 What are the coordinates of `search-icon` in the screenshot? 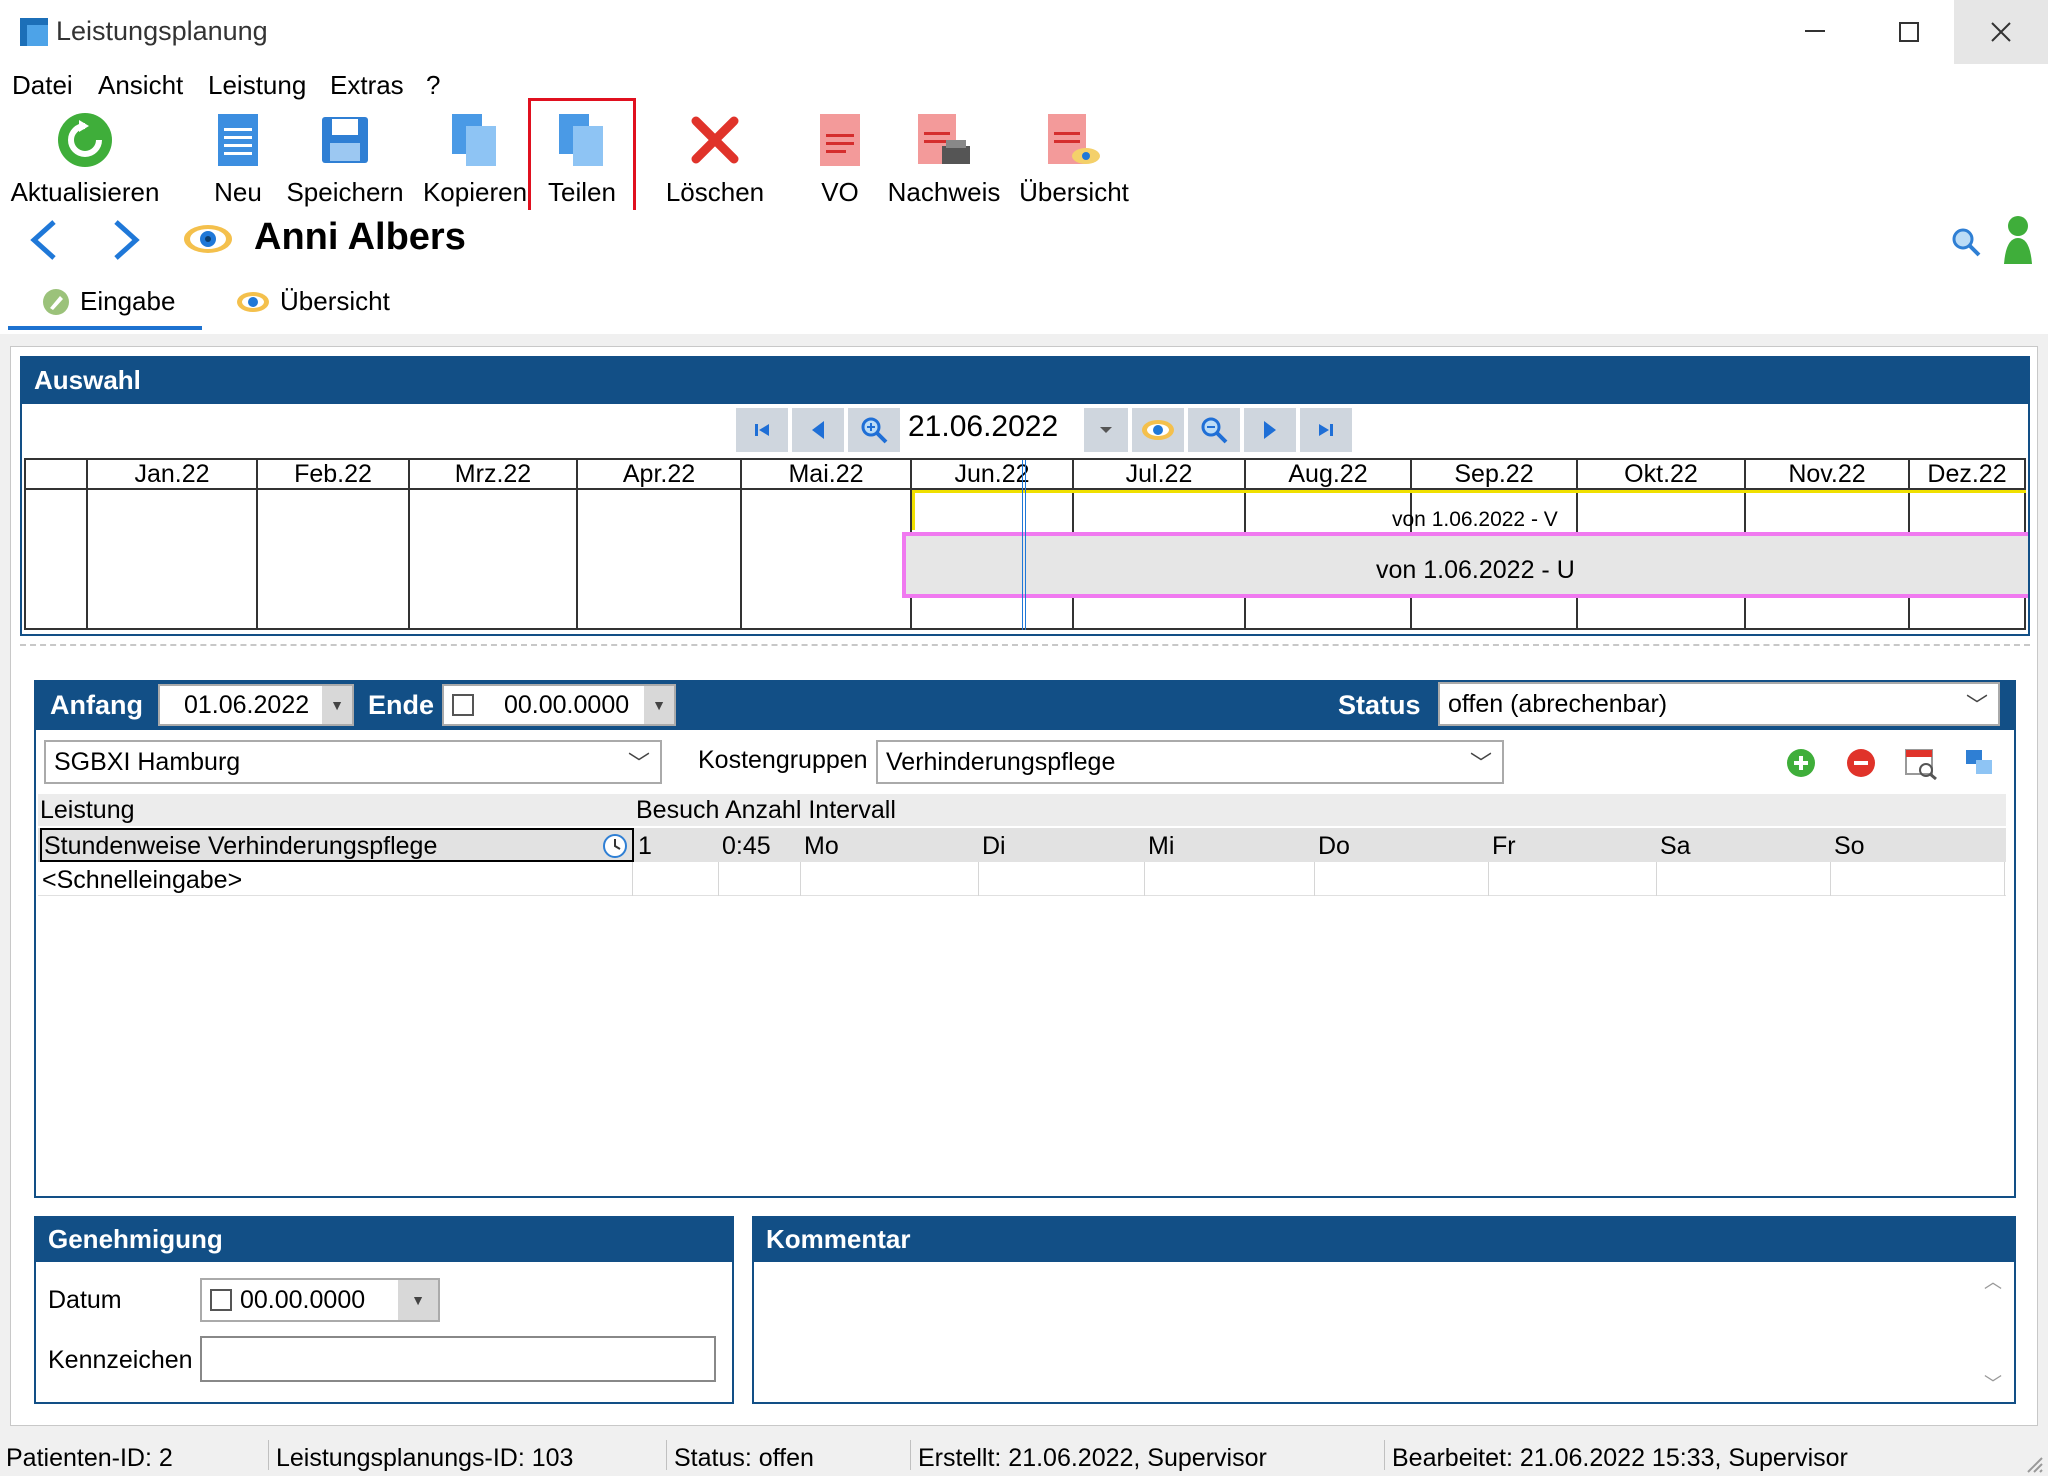 It's located at (1966, 245).